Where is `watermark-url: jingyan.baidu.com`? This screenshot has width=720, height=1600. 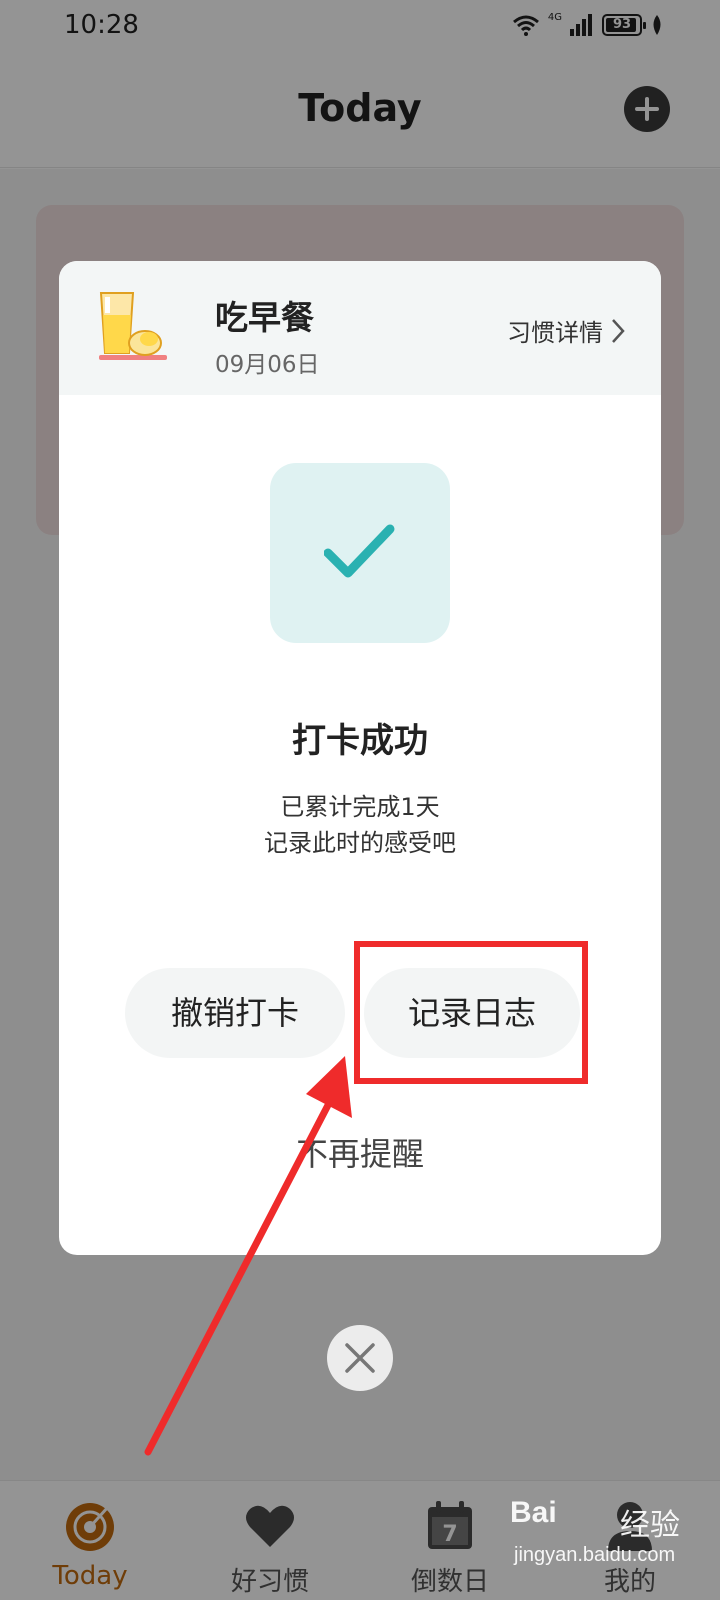 watermark-url: jingyan.baidu.com is located at coordinates (595, 1555).